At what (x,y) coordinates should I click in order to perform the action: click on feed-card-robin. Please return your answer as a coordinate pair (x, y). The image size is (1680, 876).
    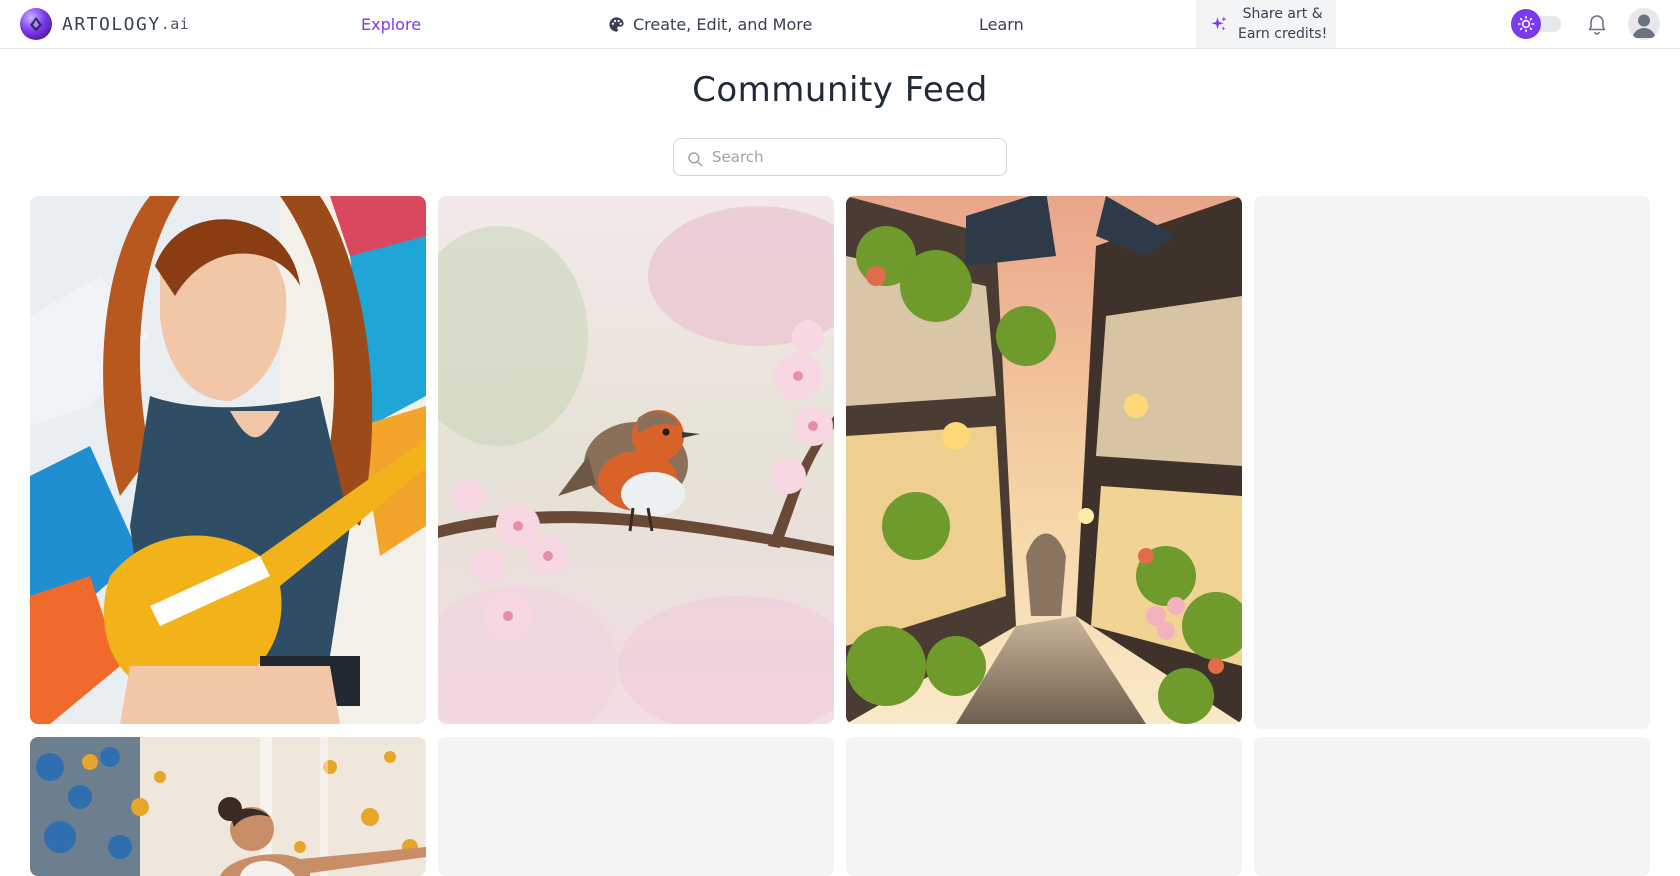
    Looking at the image, I should click on (636, 460).